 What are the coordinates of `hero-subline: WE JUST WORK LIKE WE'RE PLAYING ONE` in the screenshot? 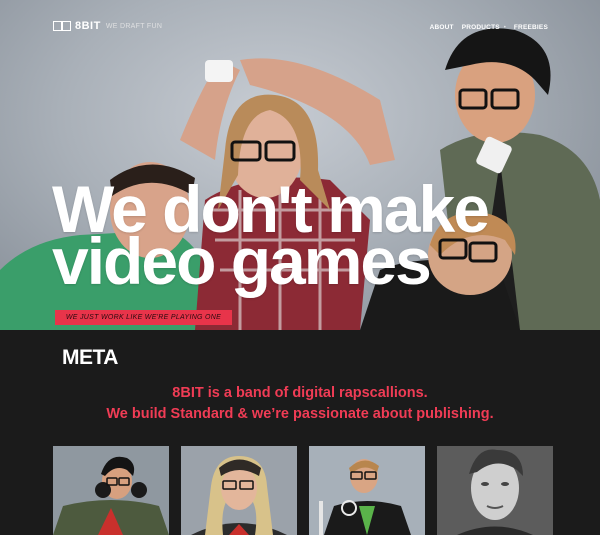 It's located at (143, 317).